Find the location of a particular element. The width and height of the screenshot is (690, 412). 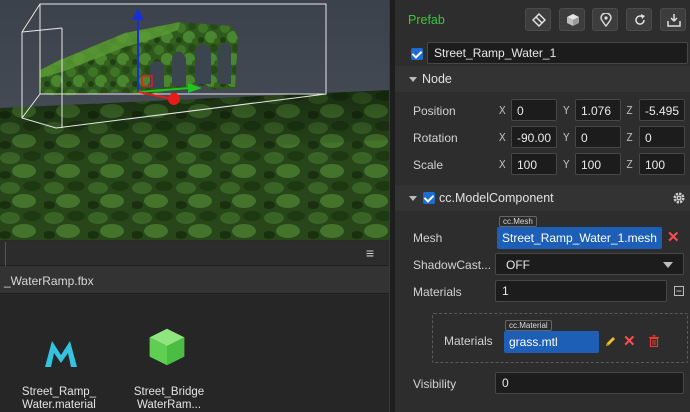

assets-path-label: _WaterRamp.fbx is located at coordinates (49, 281).